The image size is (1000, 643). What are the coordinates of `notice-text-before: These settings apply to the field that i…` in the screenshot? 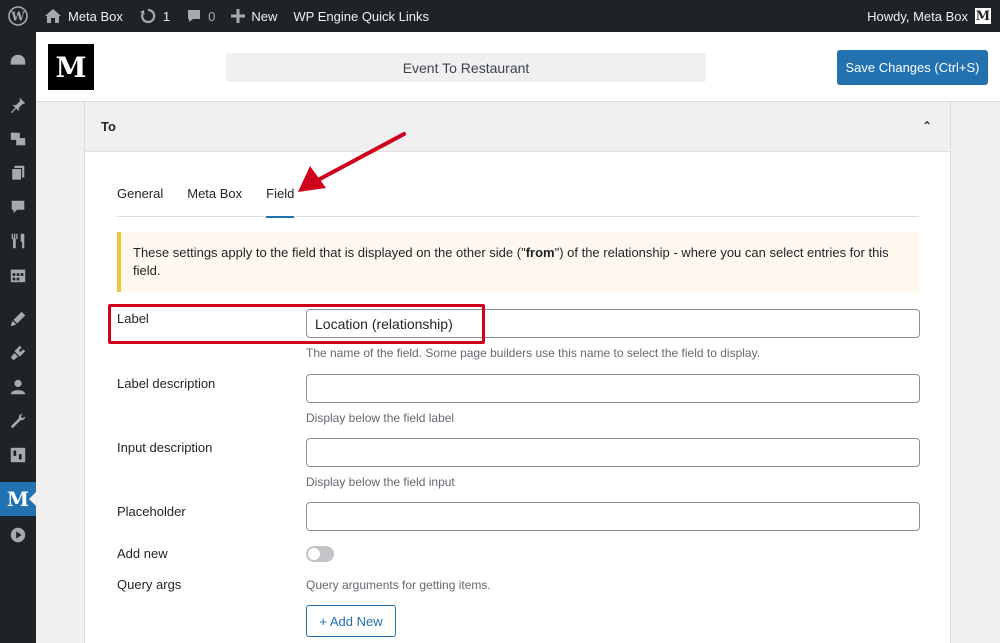 It's located at (329, 252).